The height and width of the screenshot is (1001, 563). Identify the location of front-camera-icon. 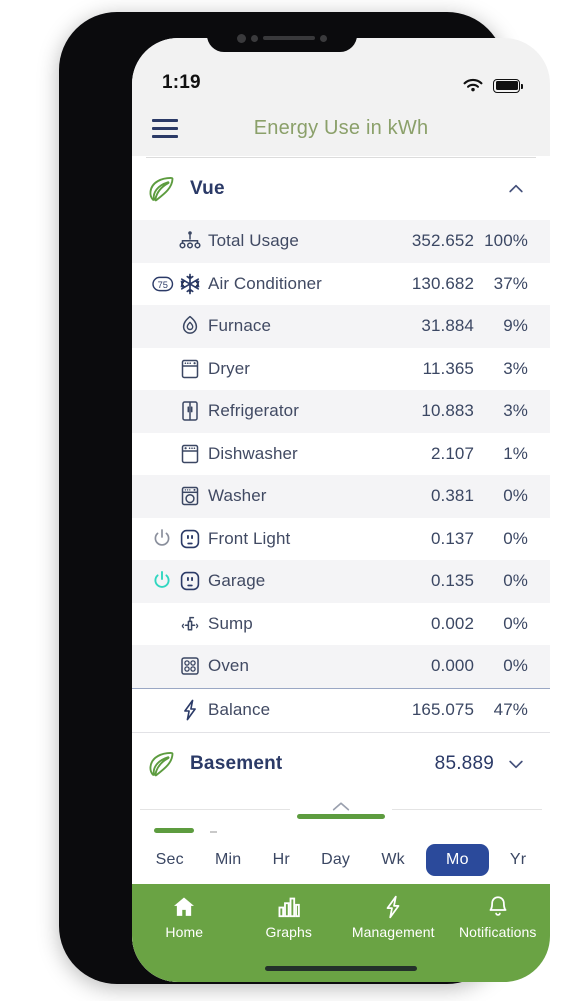
(323, 38).